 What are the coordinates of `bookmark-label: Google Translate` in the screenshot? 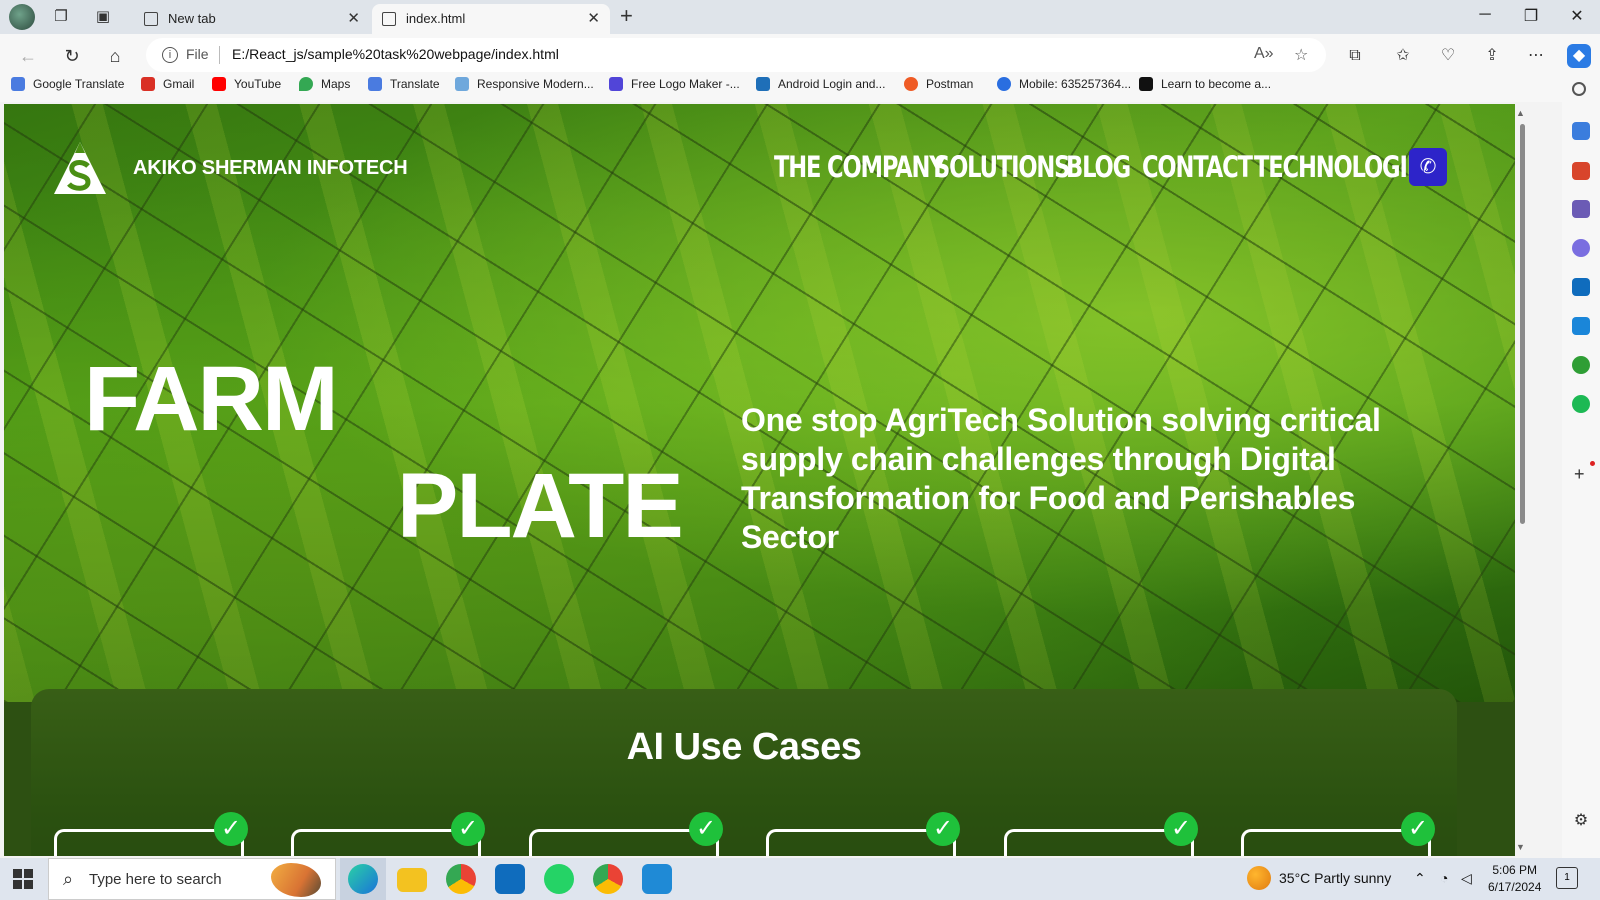 It's located at (79, 84).